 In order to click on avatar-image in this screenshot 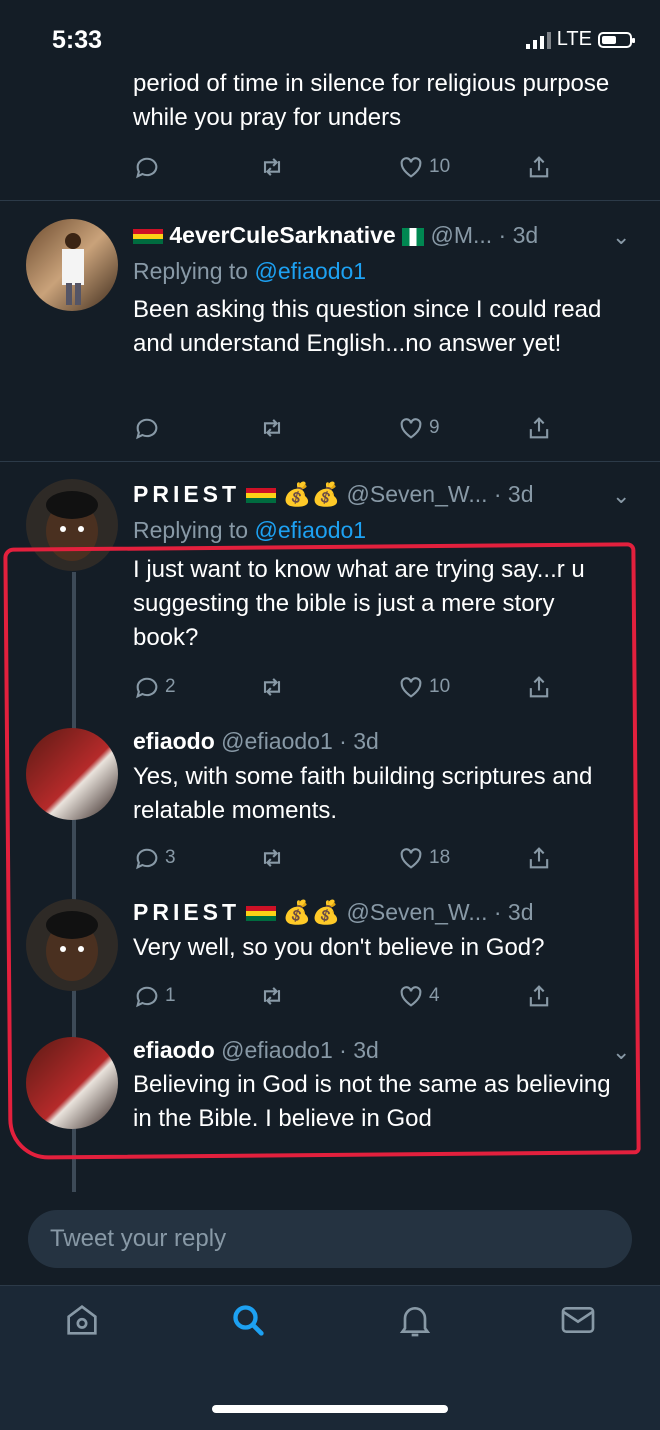, I will do `click(73, 269)`.